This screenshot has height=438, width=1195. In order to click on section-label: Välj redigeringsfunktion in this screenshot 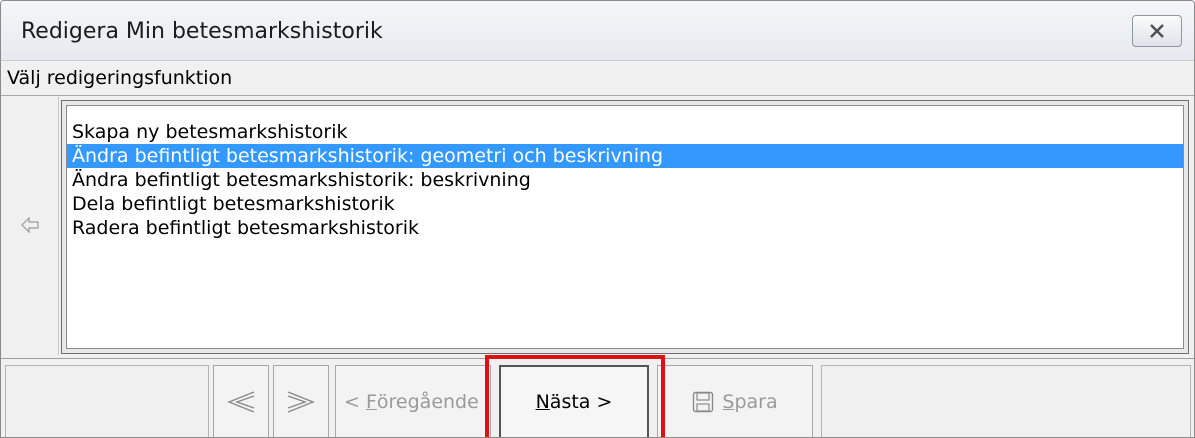, I will do `click(120, 78)`.